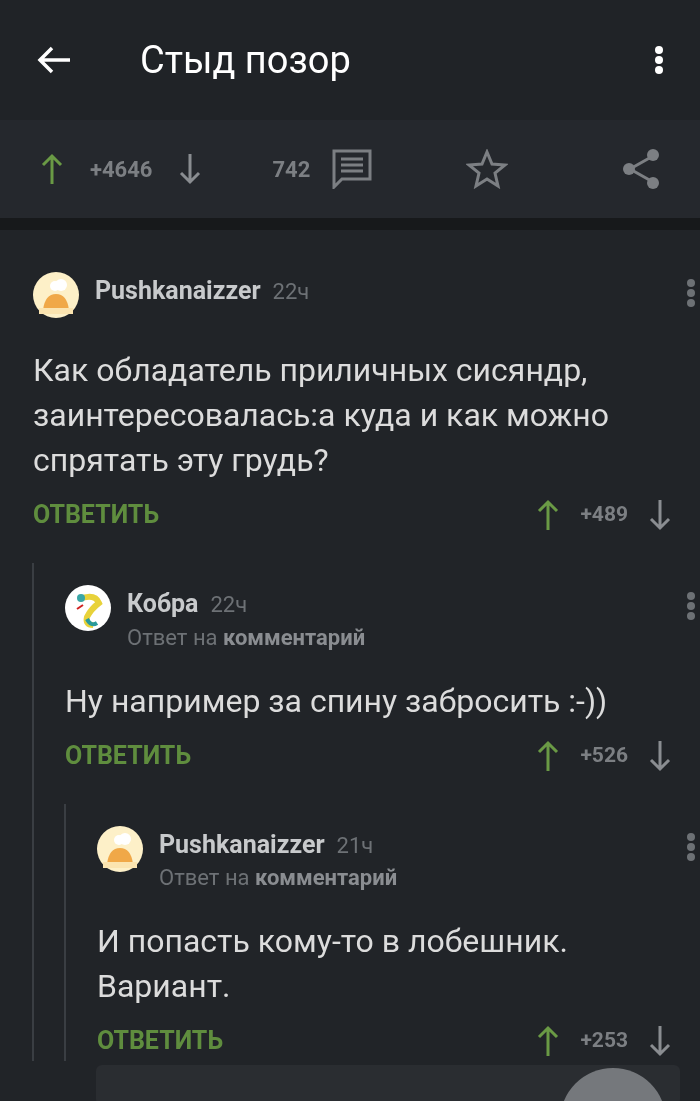  What do you see at coordinates (604, 515) in the screenshot?
I see `comment-rating: +489` at bounding box center [604, 515].